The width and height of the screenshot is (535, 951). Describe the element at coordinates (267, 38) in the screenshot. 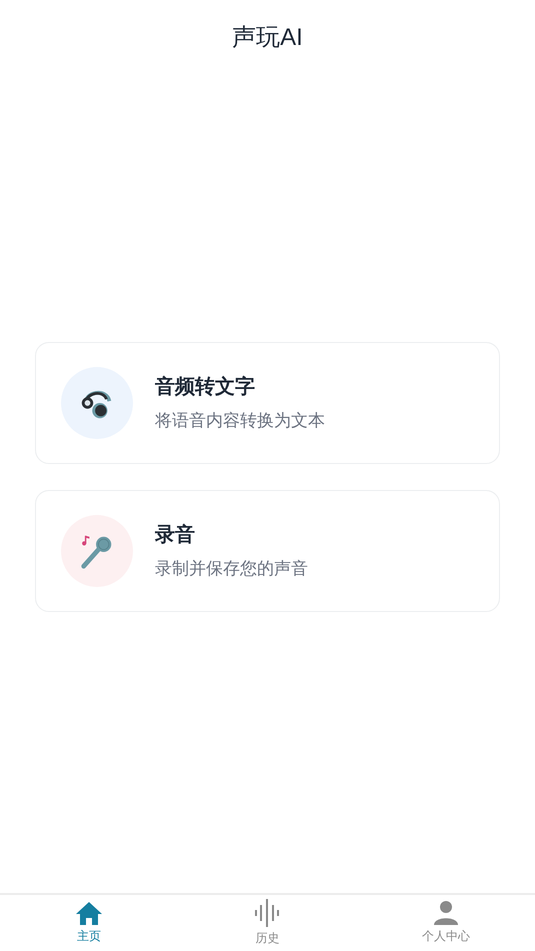

I see `app-title: 声玩AI` at that location.